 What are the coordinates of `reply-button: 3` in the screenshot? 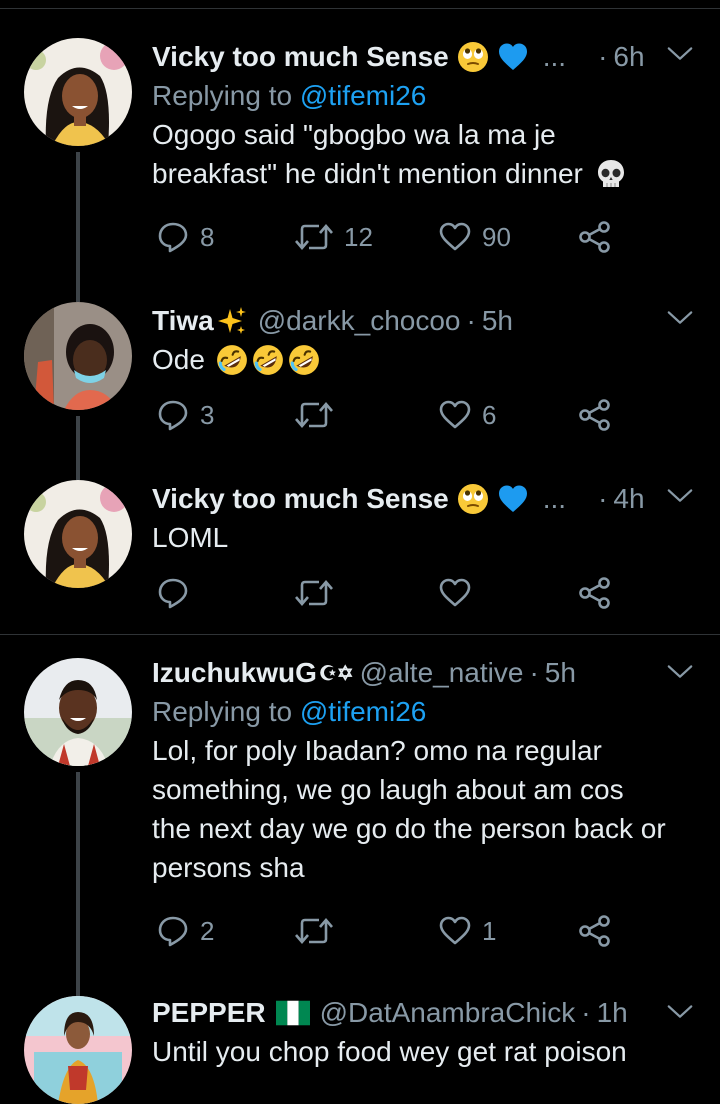 It's located at (185, 415).